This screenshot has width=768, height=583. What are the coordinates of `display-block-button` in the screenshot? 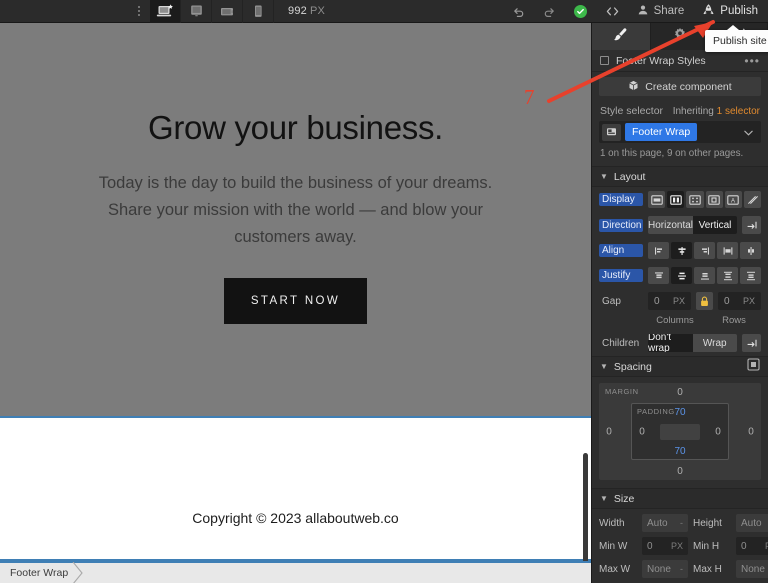 It's located at (657, 199).